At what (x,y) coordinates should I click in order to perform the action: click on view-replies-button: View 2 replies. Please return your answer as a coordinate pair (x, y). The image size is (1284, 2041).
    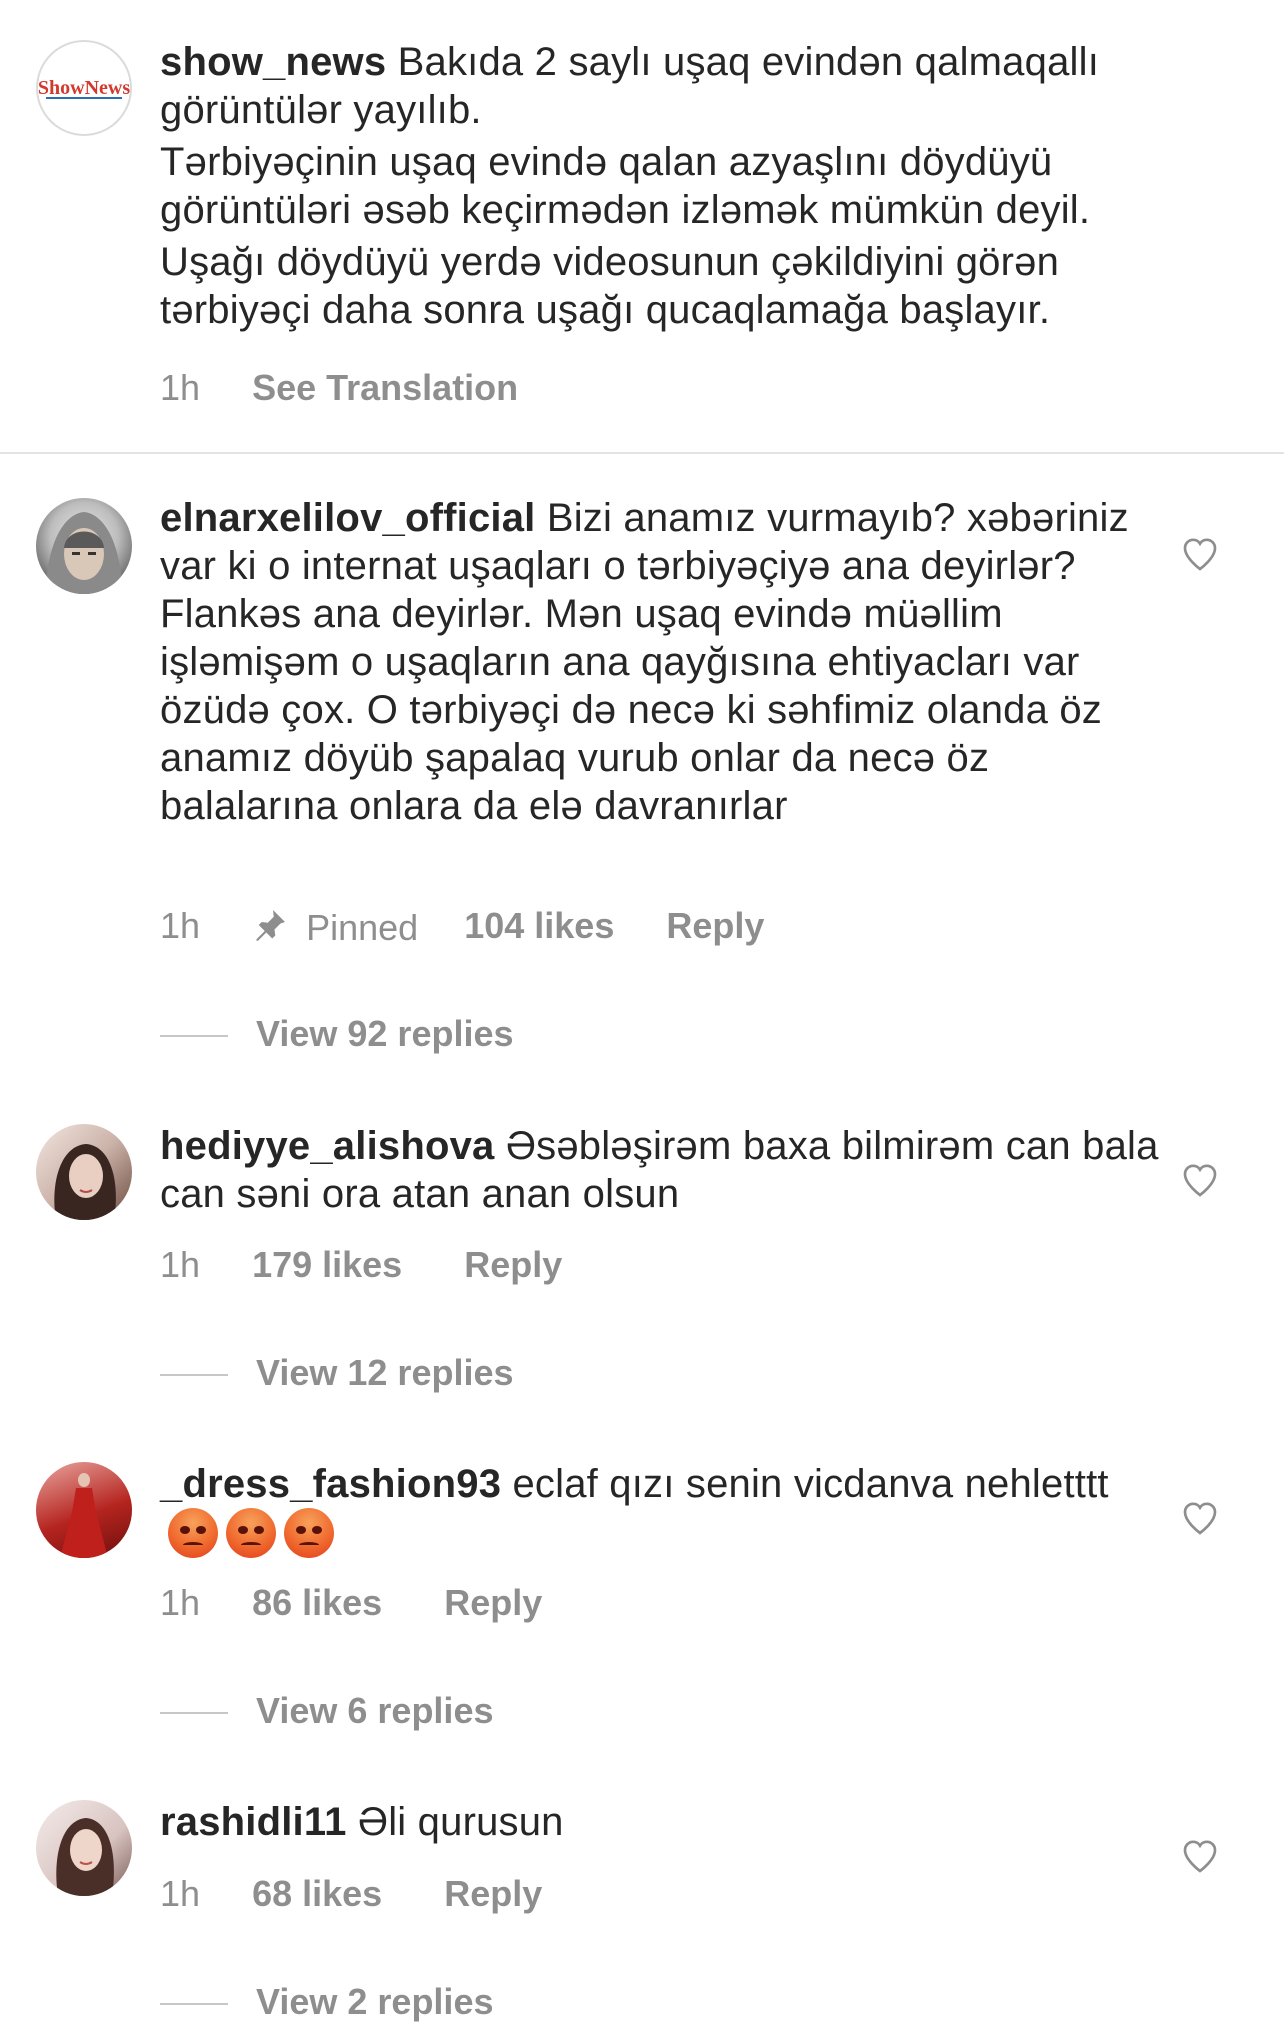
    Looking at the image, I should click on (326, 2002).